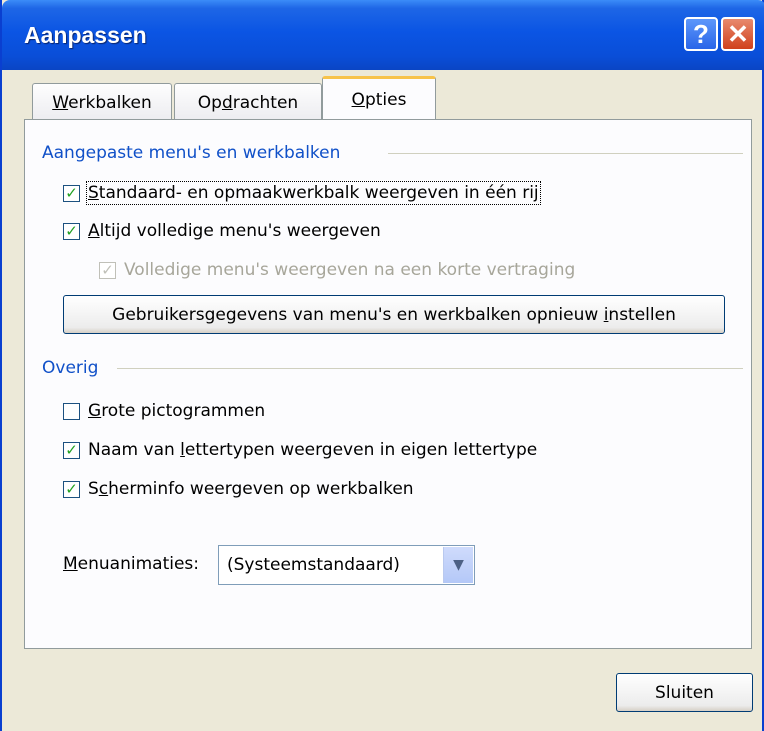  What do you see at coordinates (458, 565) in the screenshot?
I see `chevron-down-icon: ▼` at bounding box center [458, 565].